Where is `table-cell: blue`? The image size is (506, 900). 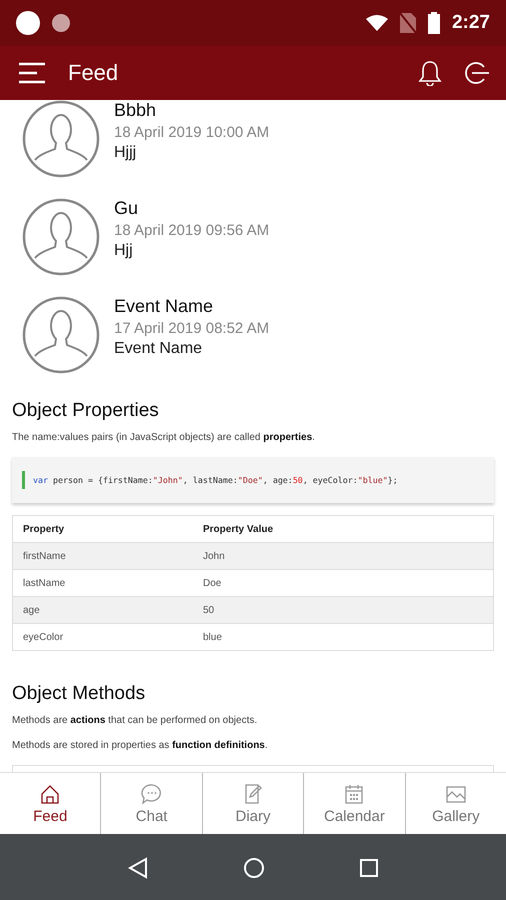
table-cell: blue is located at coordinates (343, 637).